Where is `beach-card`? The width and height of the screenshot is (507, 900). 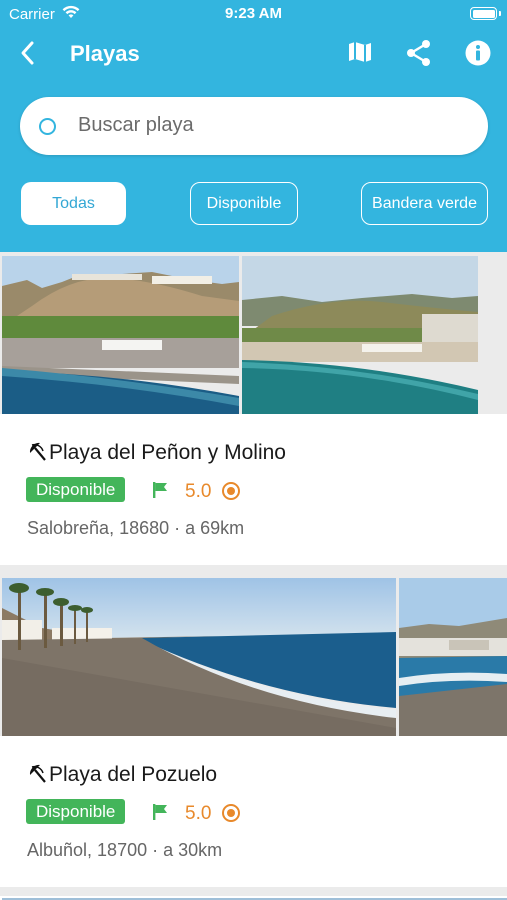 beach-card is located at coordinates (253, 898).